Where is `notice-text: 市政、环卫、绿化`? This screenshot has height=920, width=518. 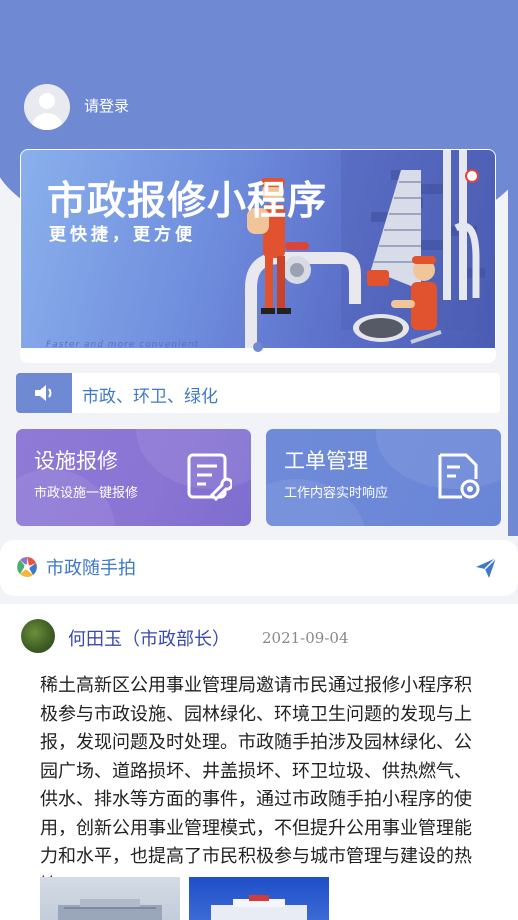 notice-text: 市政、环卫、绿化 is located at coordinates (150, 397).